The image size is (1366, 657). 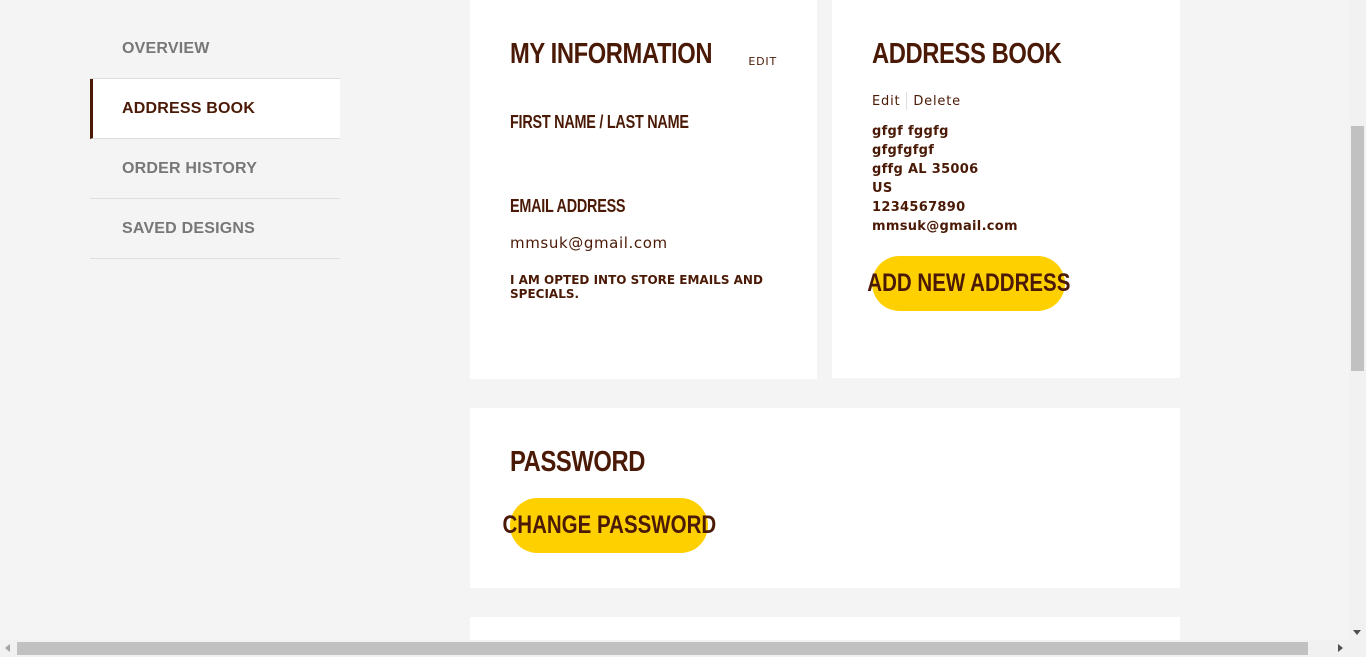 What do you see at coordinates (589, 243) in the screenshot?
I see `email-value: mmsuk@gmail.com` at bounding box center [589, 243].